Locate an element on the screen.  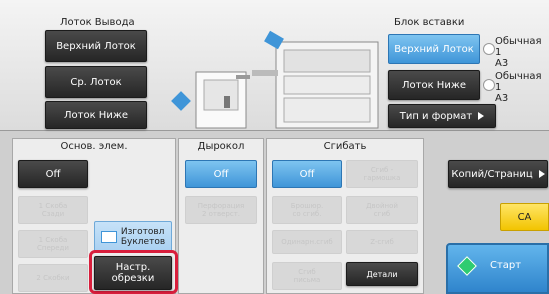
staple-1-front-button: 1 Скоба Спереди is located at coordinates (53, 244).